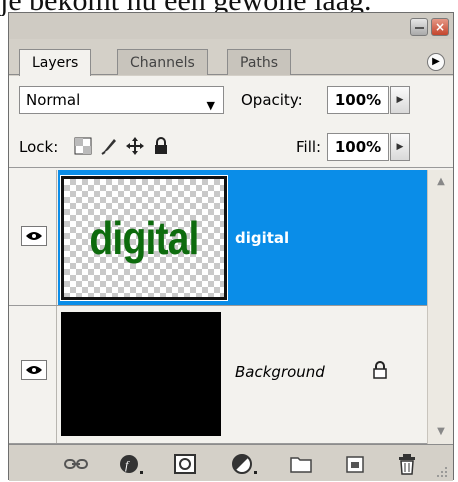  Describe the element at coordinates (440, 27) in the screenshot. I see `close-button: ×` at that location.